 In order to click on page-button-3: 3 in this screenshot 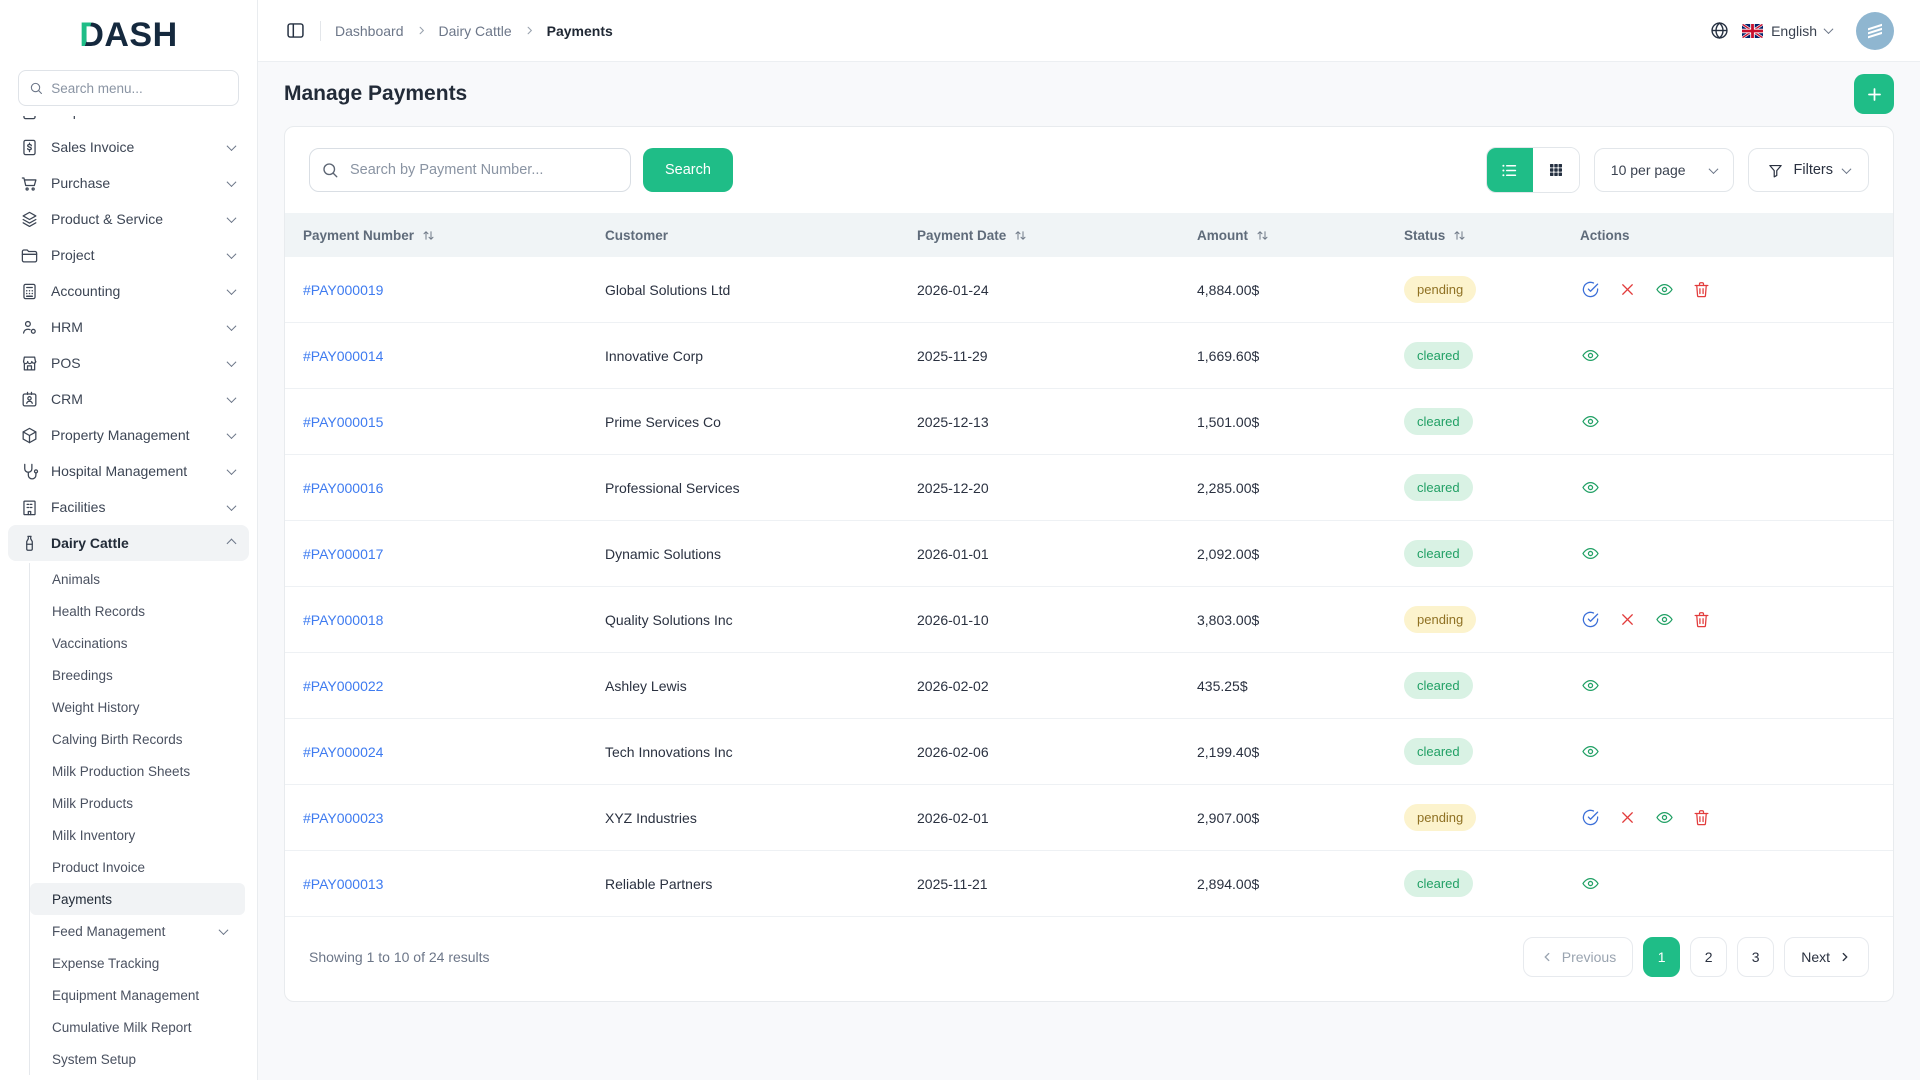, I will do `click(1756, 957)`.